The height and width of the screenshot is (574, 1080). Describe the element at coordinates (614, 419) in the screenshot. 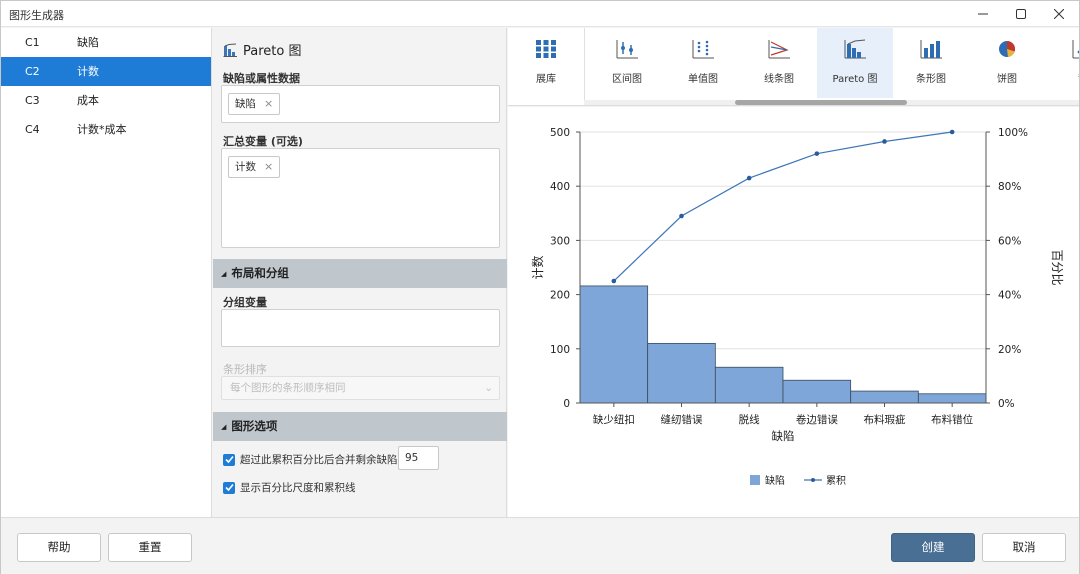

I see `x-tick-label: 缺少纽扣` at that location.